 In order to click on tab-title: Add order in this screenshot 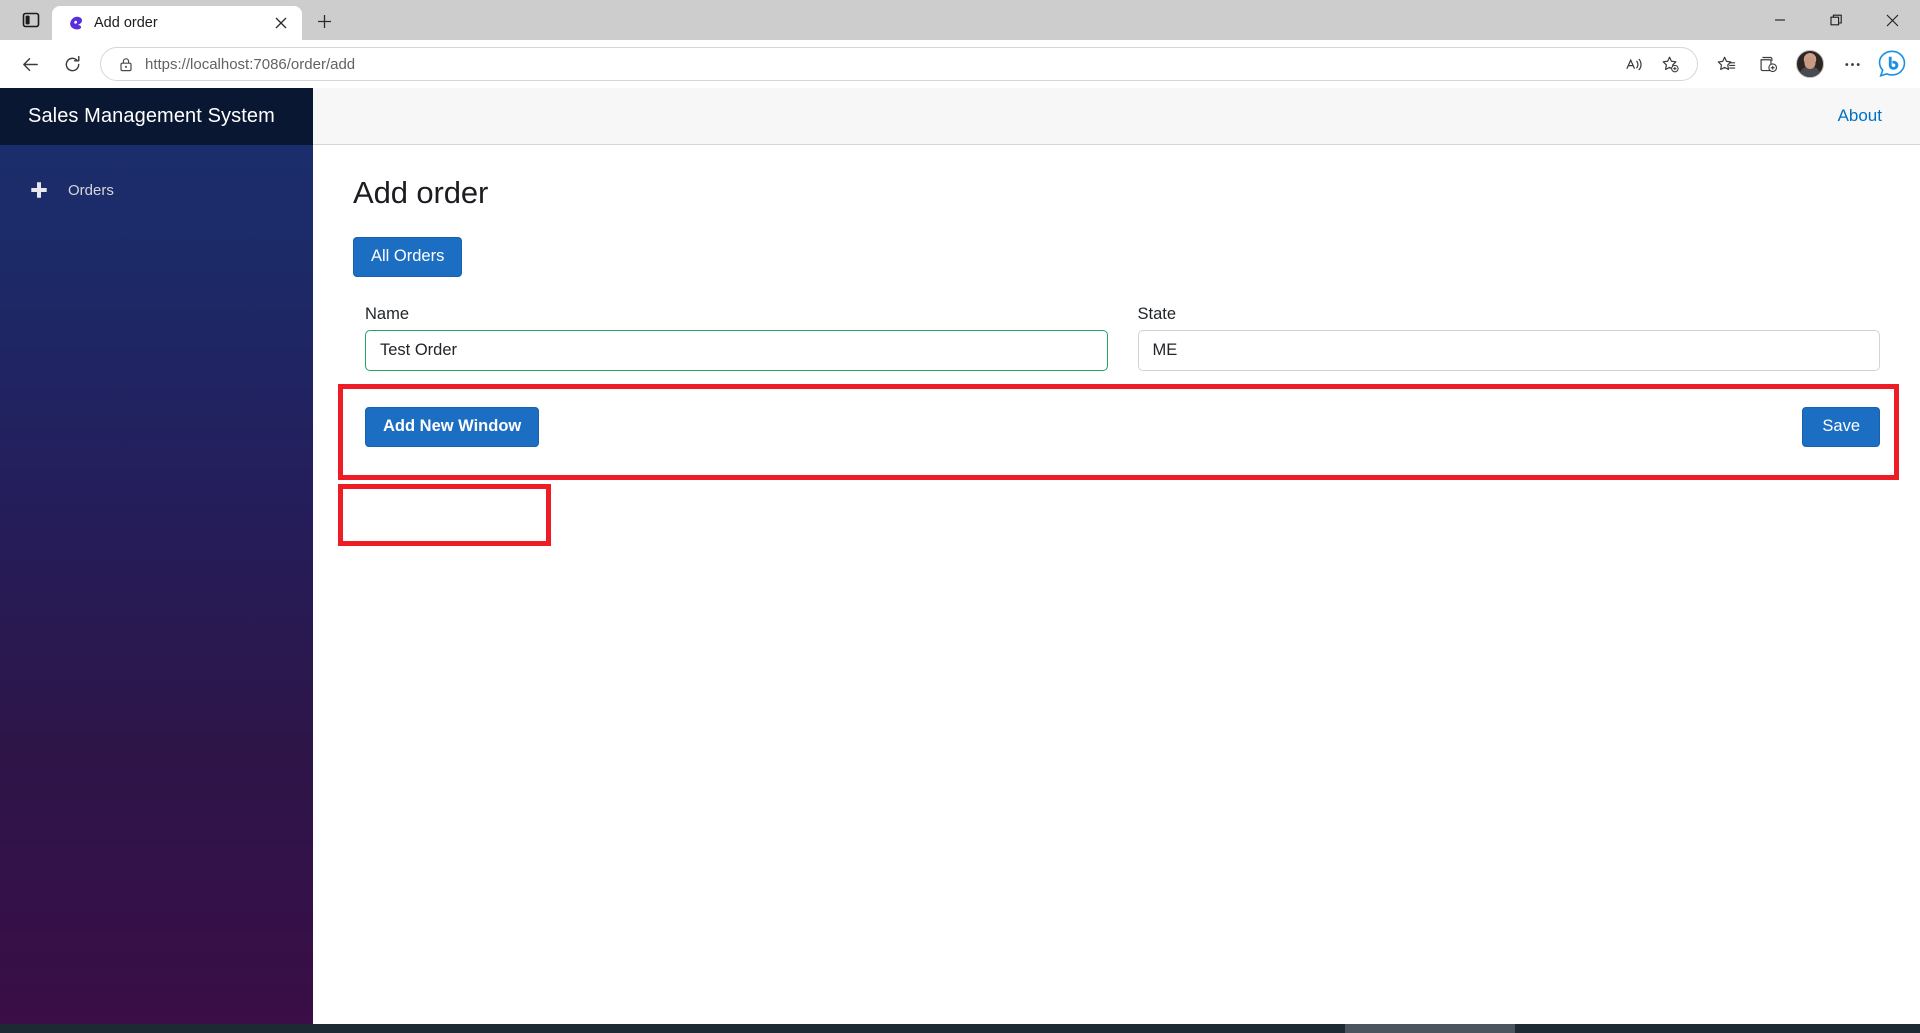, I will do `click(126, 23)`.